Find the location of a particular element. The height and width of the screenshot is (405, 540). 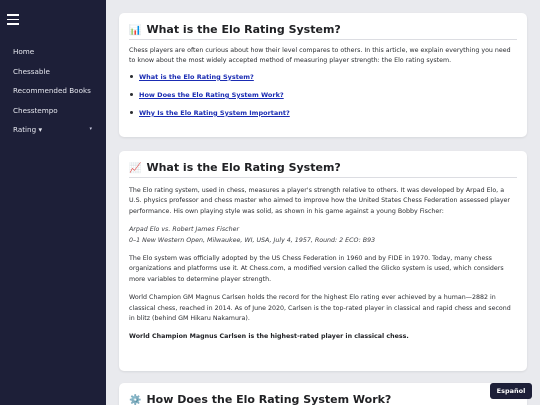

toc-item: What is the Elo Rating System? is located at coordinates (323, 77).